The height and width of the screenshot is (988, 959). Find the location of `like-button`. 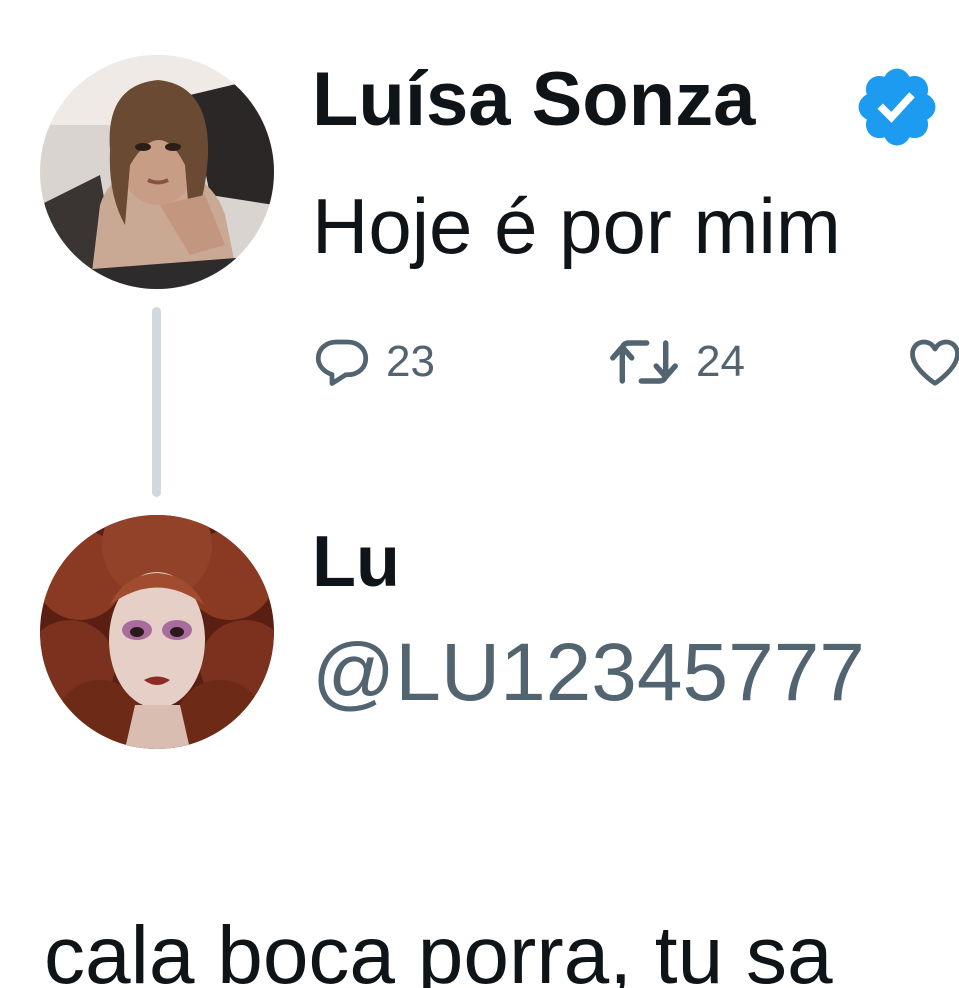

like-button is located at coordinates (932, 362).